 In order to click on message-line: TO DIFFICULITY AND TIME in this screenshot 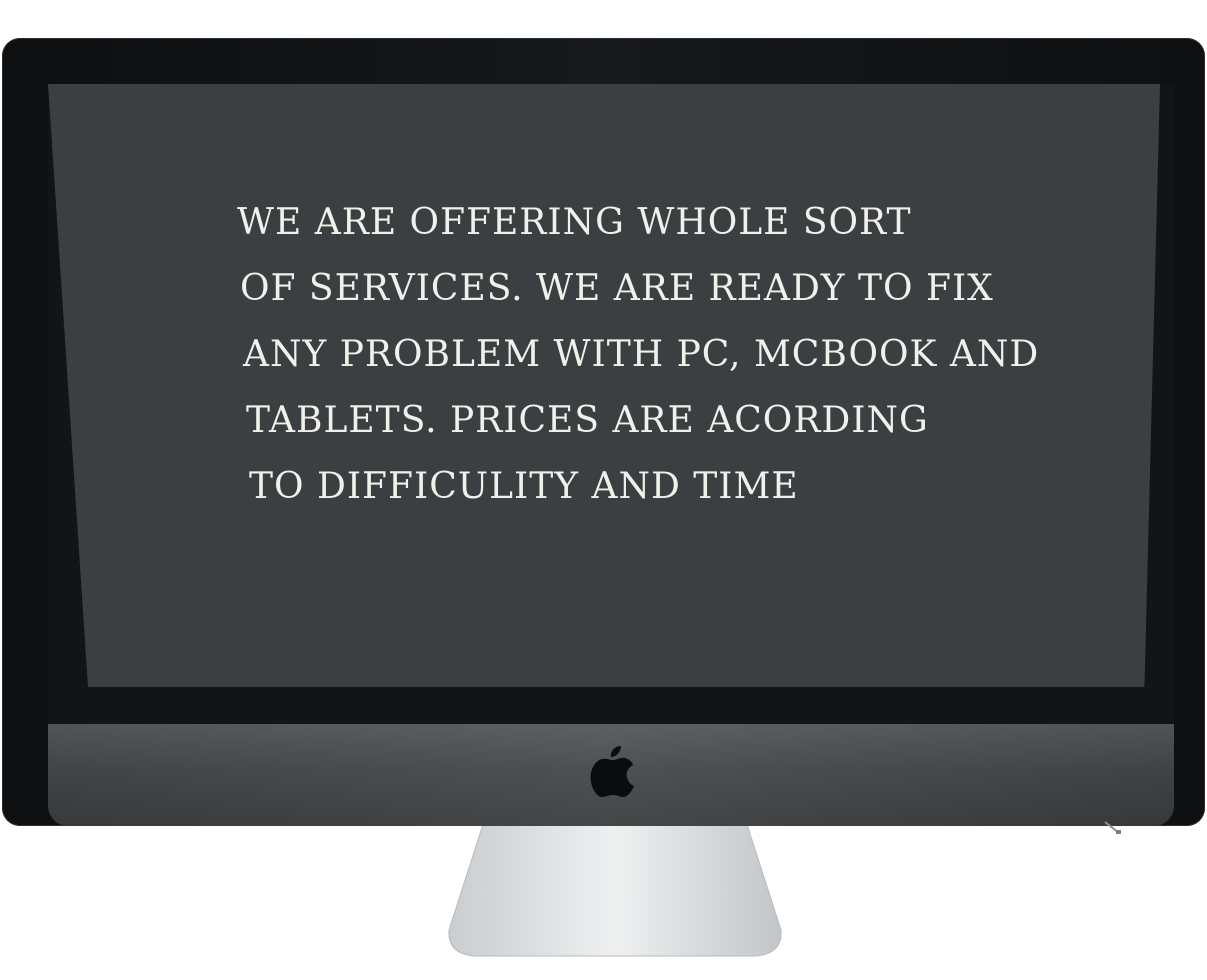, I will do `click(524, 486)`.